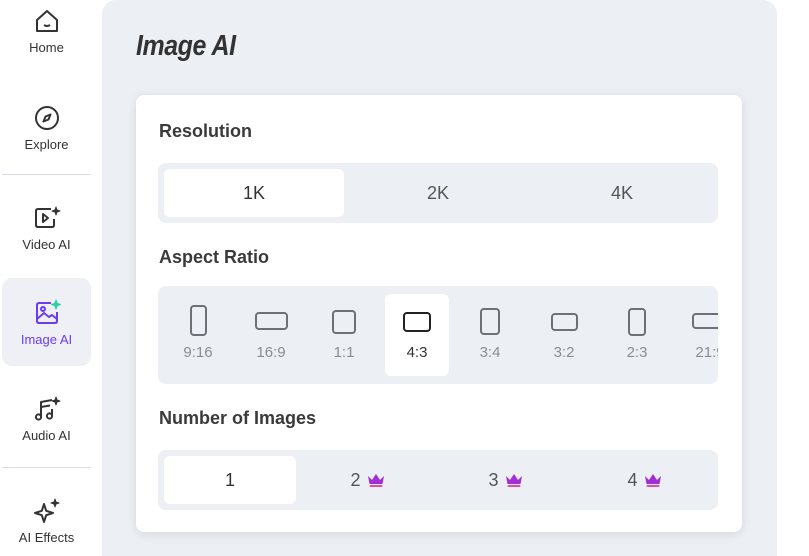  Describe the element at coordinates (417, 335) in the screenshot. I see `aspect-ratio-option-4-3: 4:3` at that location.